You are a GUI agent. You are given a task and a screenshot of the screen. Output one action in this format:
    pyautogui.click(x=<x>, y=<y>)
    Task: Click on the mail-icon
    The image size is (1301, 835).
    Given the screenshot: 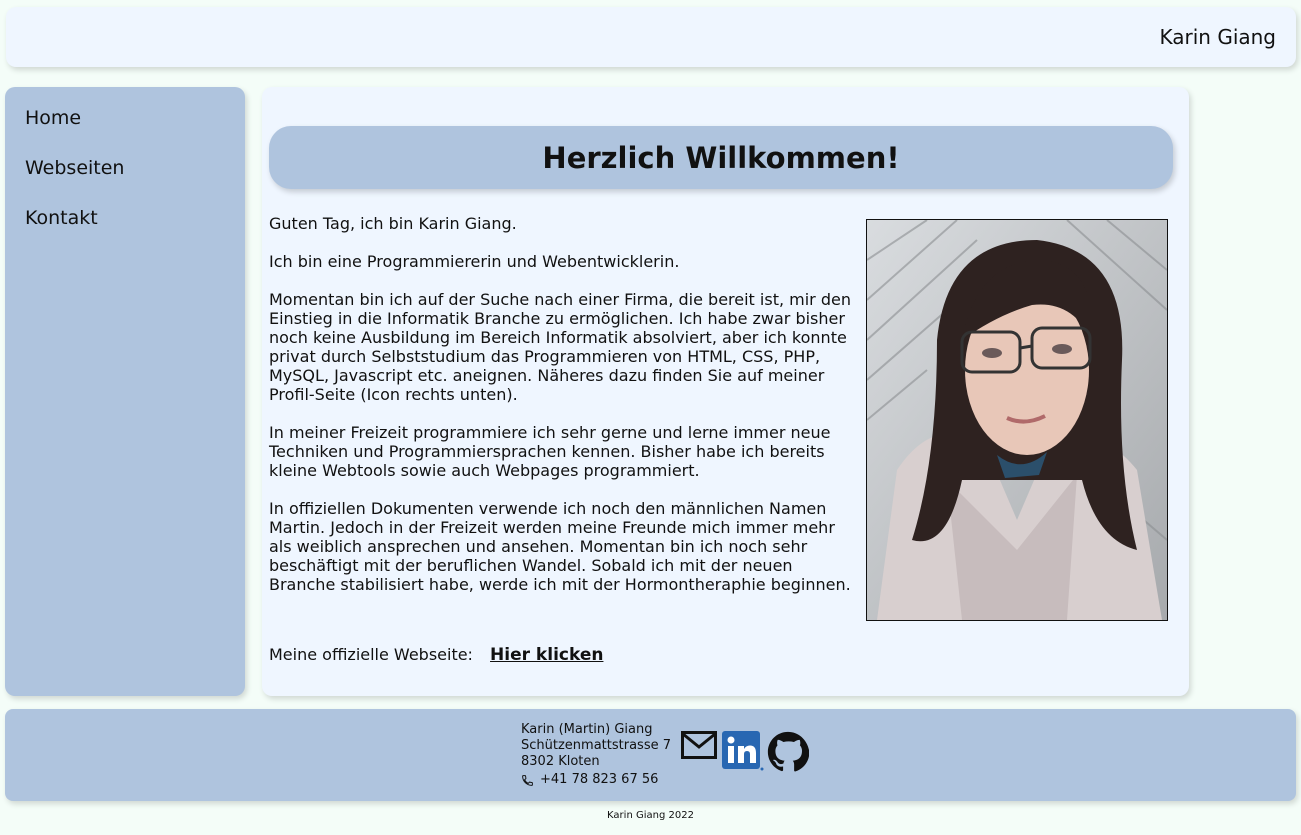 What is the action you would take?
    pyautogui.click(x=699, y=745)
    